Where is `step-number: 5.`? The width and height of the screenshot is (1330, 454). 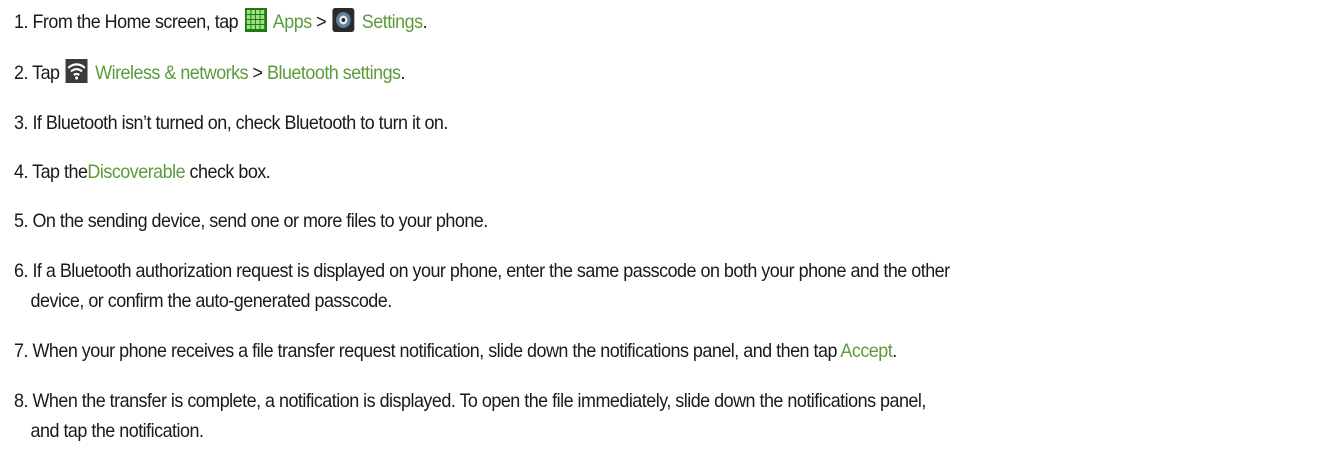 step-number: 5. is located at coordinates (21, 221).